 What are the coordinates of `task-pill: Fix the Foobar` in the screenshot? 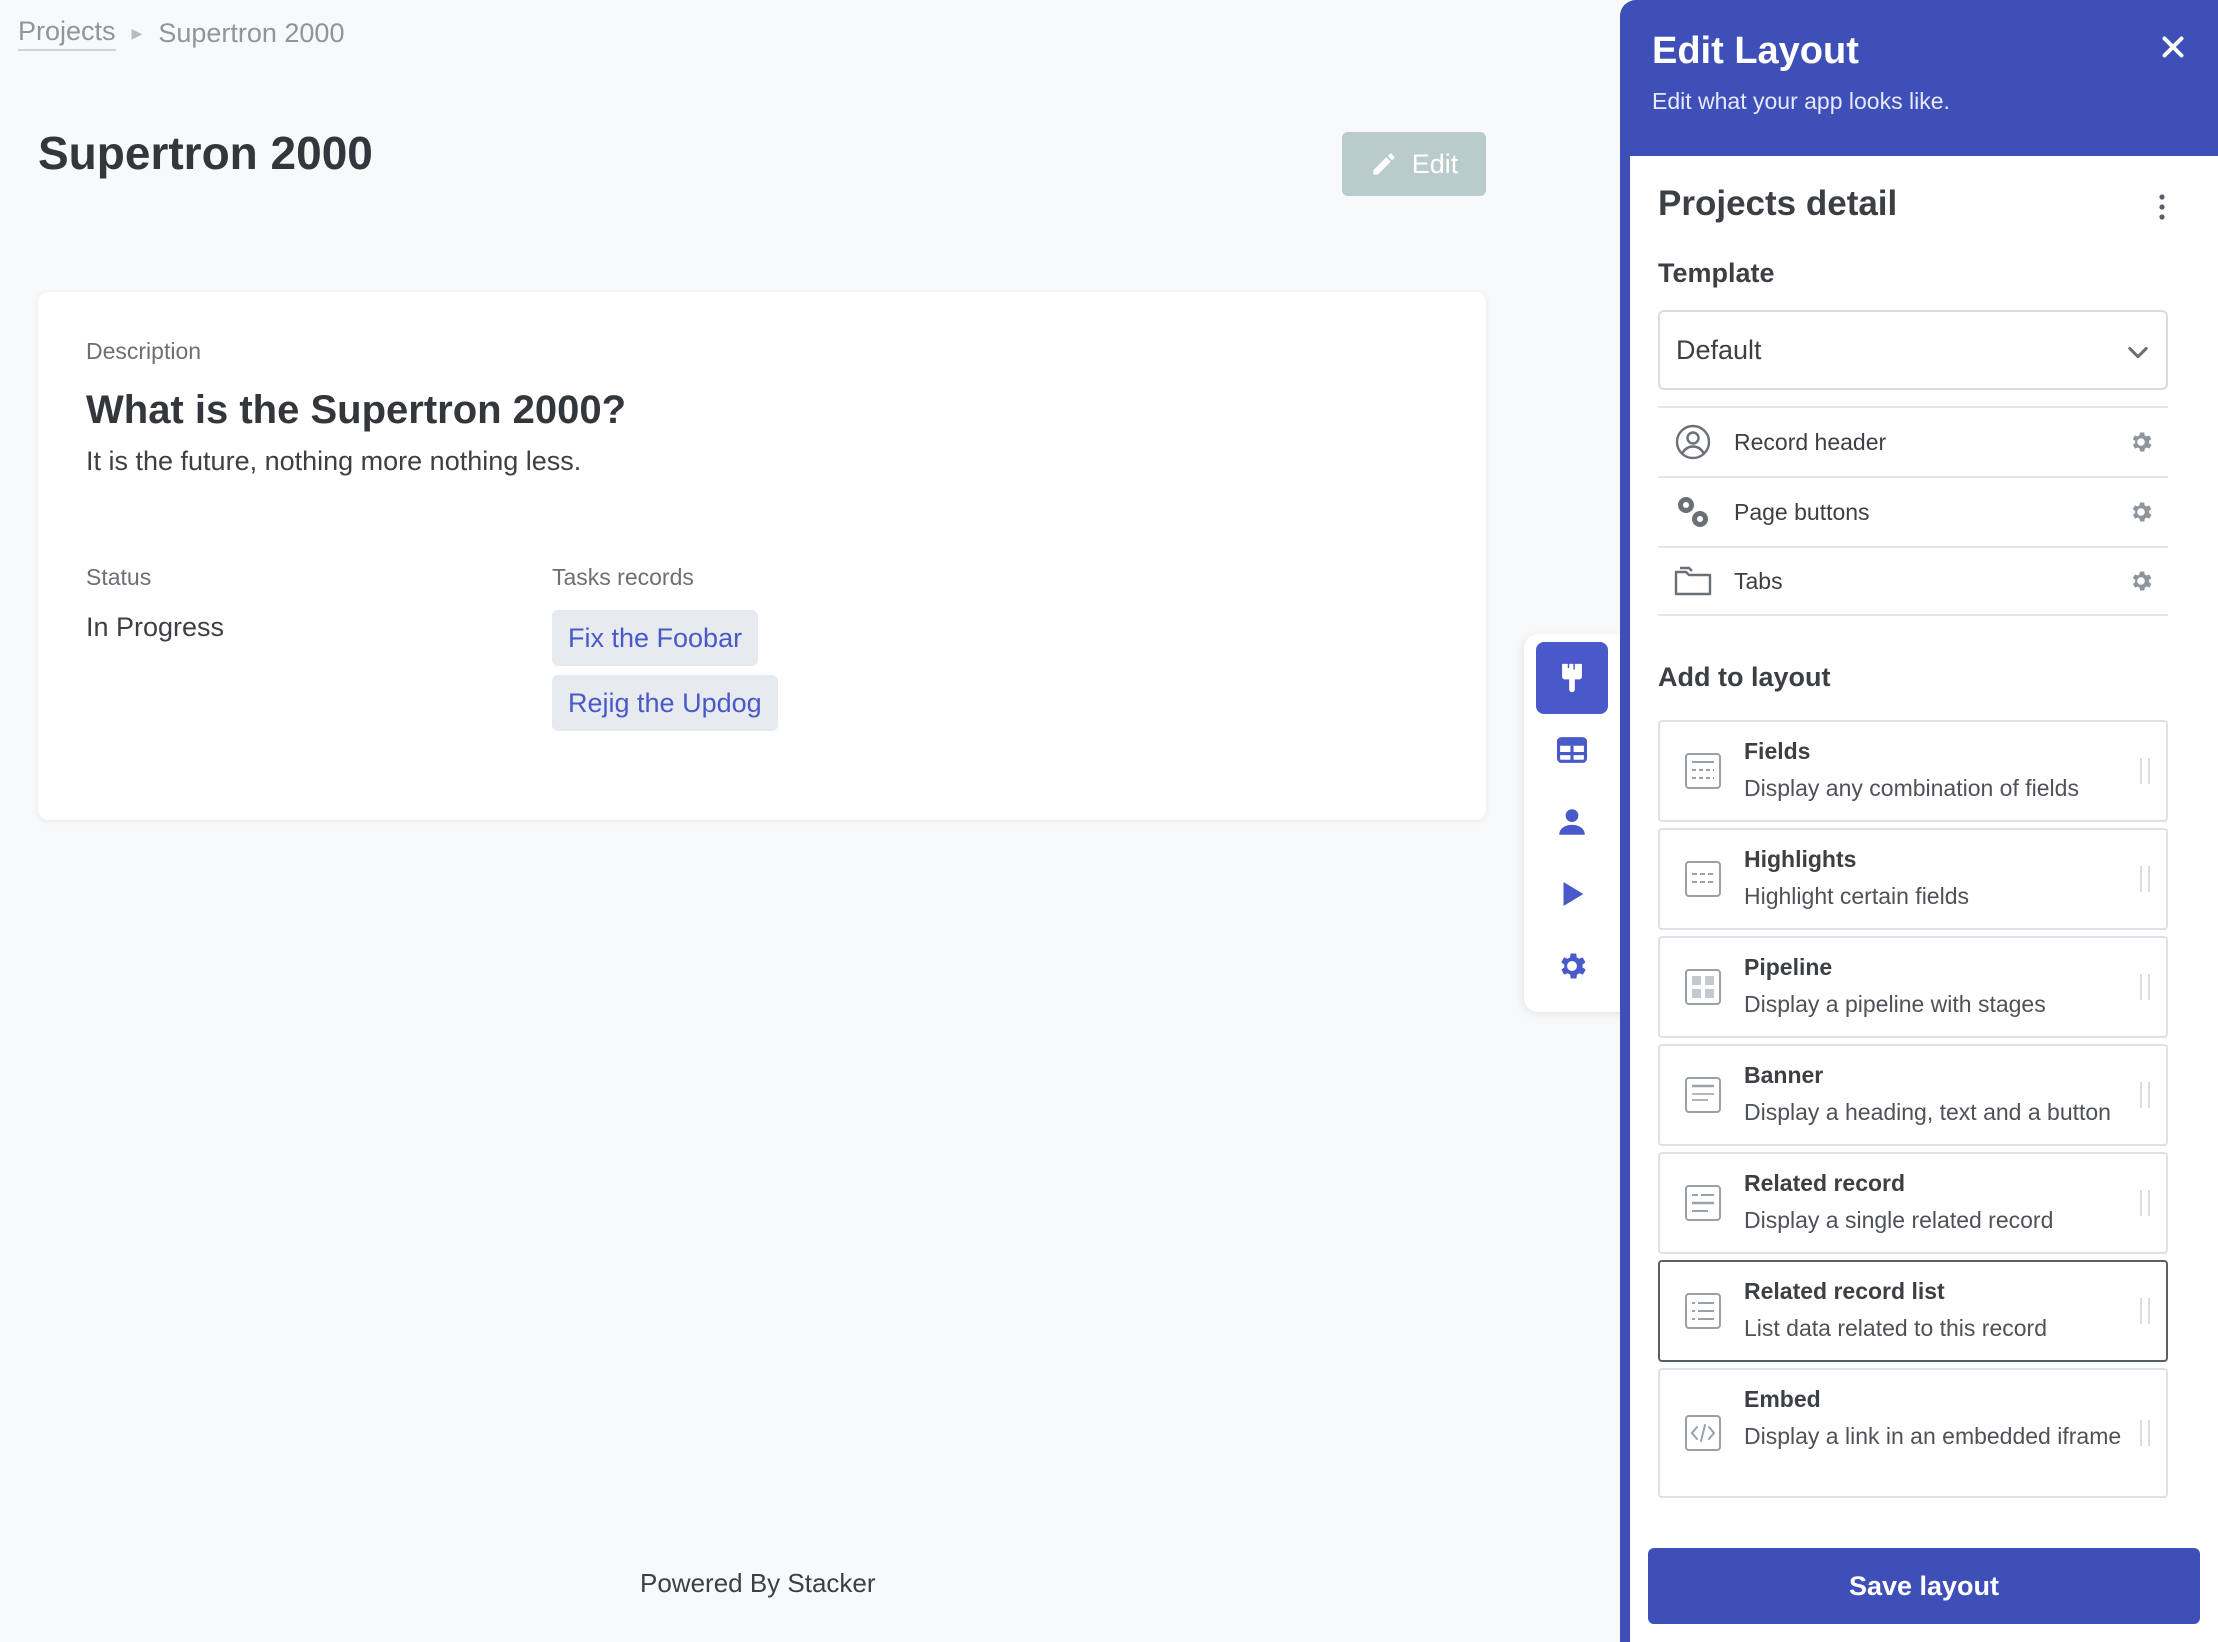 It's located at (655, 638).